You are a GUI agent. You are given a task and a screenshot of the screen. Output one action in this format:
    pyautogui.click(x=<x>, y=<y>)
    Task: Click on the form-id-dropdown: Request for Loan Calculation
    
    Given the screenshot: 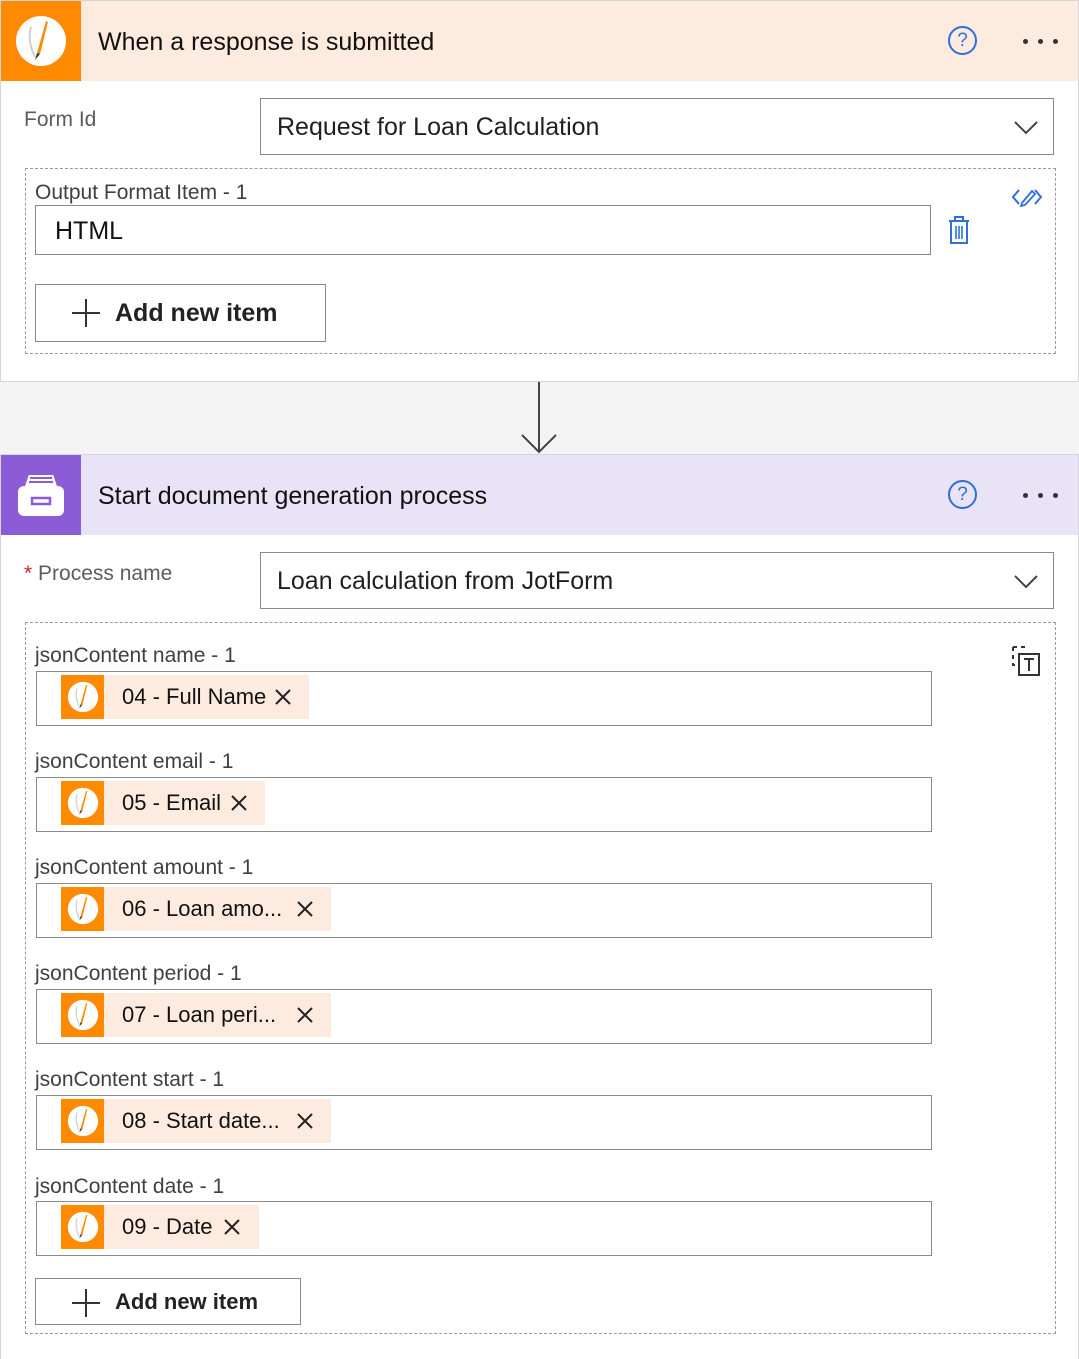 What is the action you would take?
    pyautogui.click(x=657, y=126)
    